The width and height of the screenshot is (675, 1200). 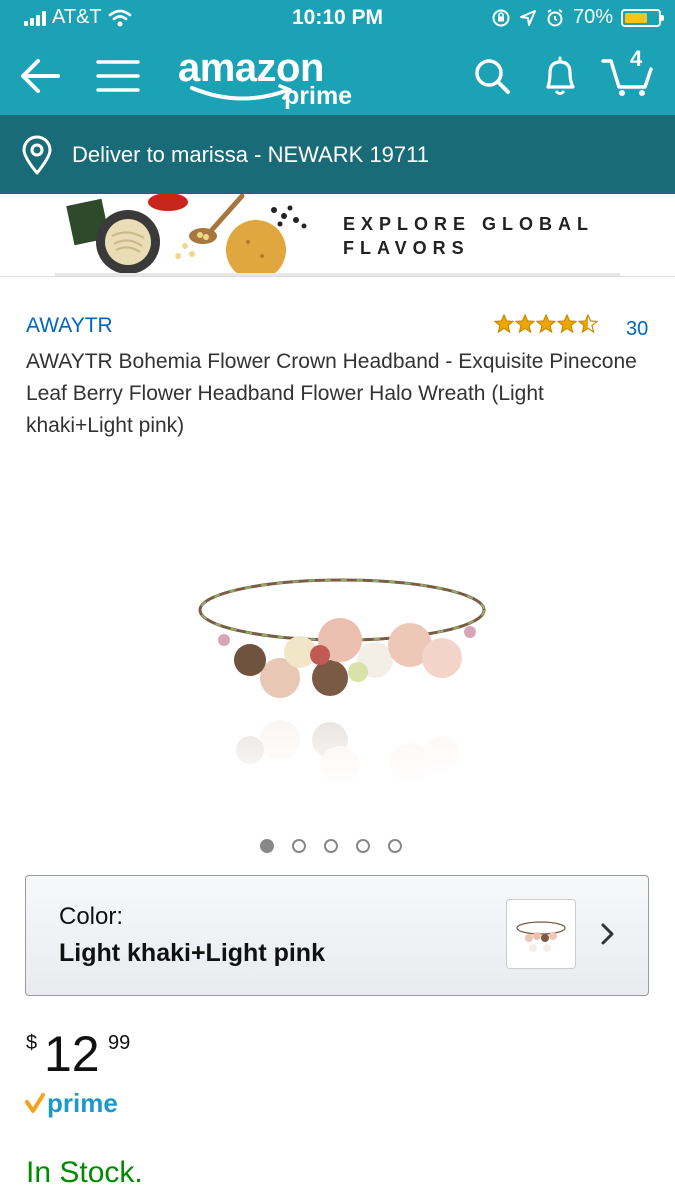 I want to click on color-selector: Color: Light khaki+Light pink, so click(x=337, y=935).